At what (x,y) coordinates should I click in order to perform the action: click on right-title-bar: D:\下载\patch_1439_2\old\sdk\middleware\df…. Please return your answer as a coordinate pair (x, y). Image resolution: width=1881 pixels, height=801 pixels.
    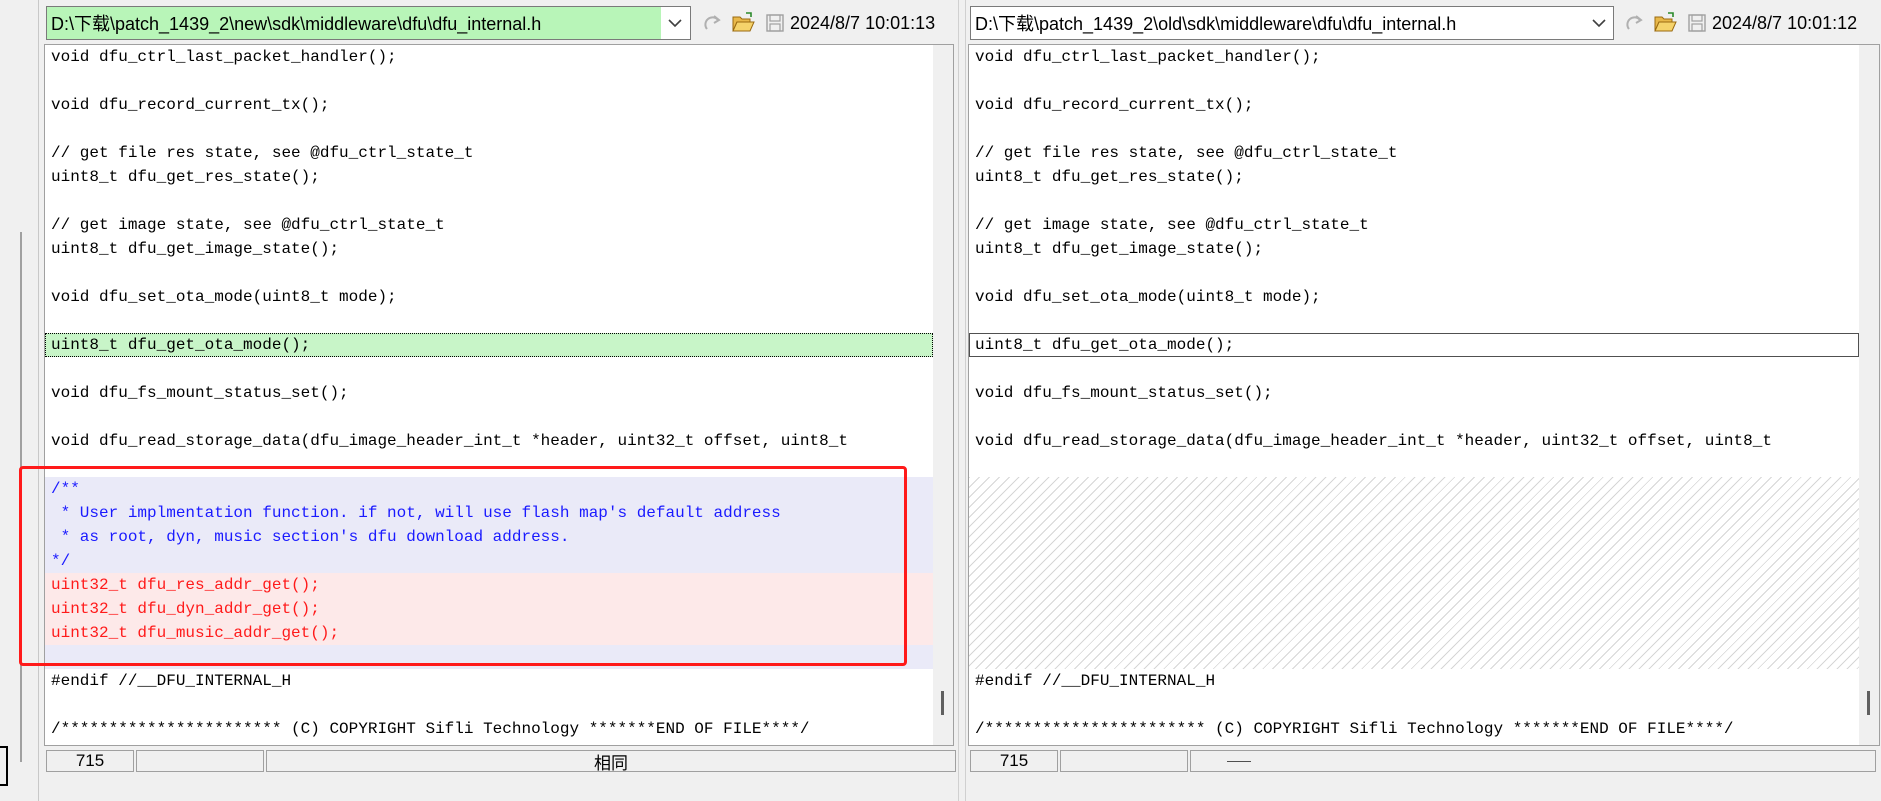
    Looking at the image, I should click on (1423, 22).